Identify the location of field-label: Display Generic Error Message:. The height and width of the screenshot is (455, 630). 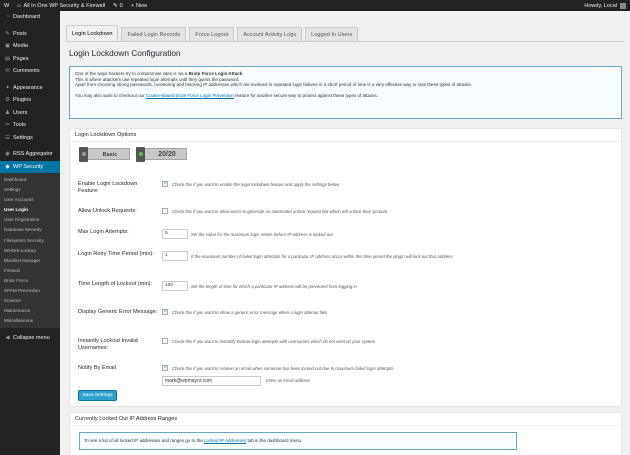
(118, 312).